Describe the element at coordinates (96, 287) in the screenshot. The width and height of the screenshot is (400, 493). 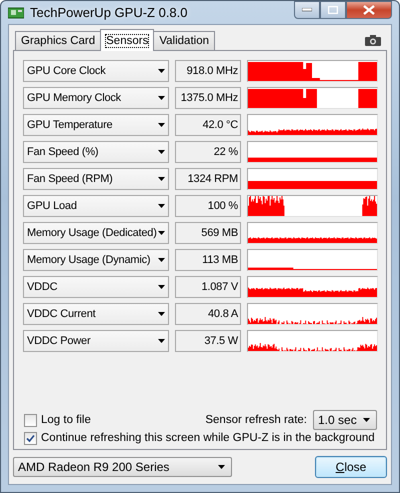
I see `sensor-dropdown: VDDC` at that location.